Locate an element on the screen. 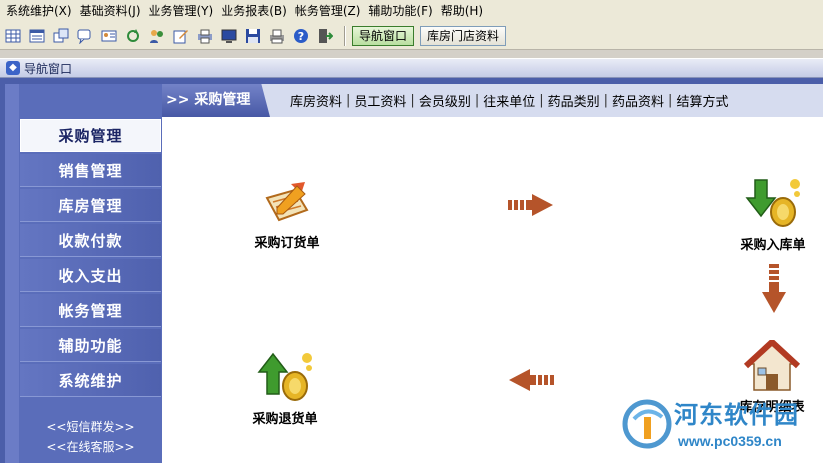 This screenshot has width=823, height=463. purchase-order-label: 采购订货单 is located at coordinates (287, 243).